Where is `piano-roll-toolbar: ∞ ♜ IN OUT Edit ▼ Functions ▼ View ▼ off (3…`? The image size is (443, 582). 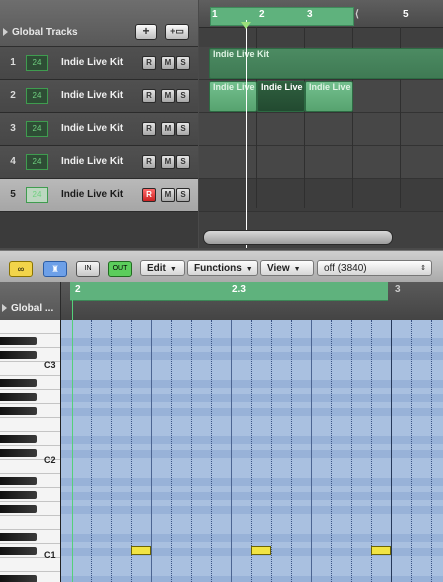 piano-roll-toolbar: ∞ ♜ IN OUT Edit ▼ Functions ▼ View ▼ off (3… is located at coordinates (221, 267).